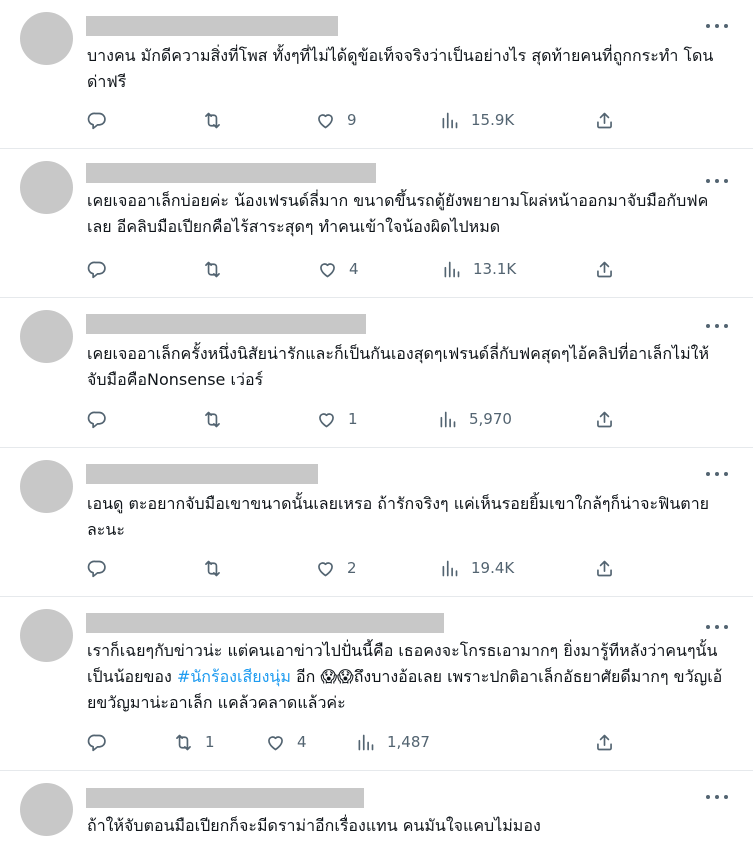 Image resolution: width=753 pixels, height=847 pixels. I want to click on views-button: 13.1K, so click(478, 269).